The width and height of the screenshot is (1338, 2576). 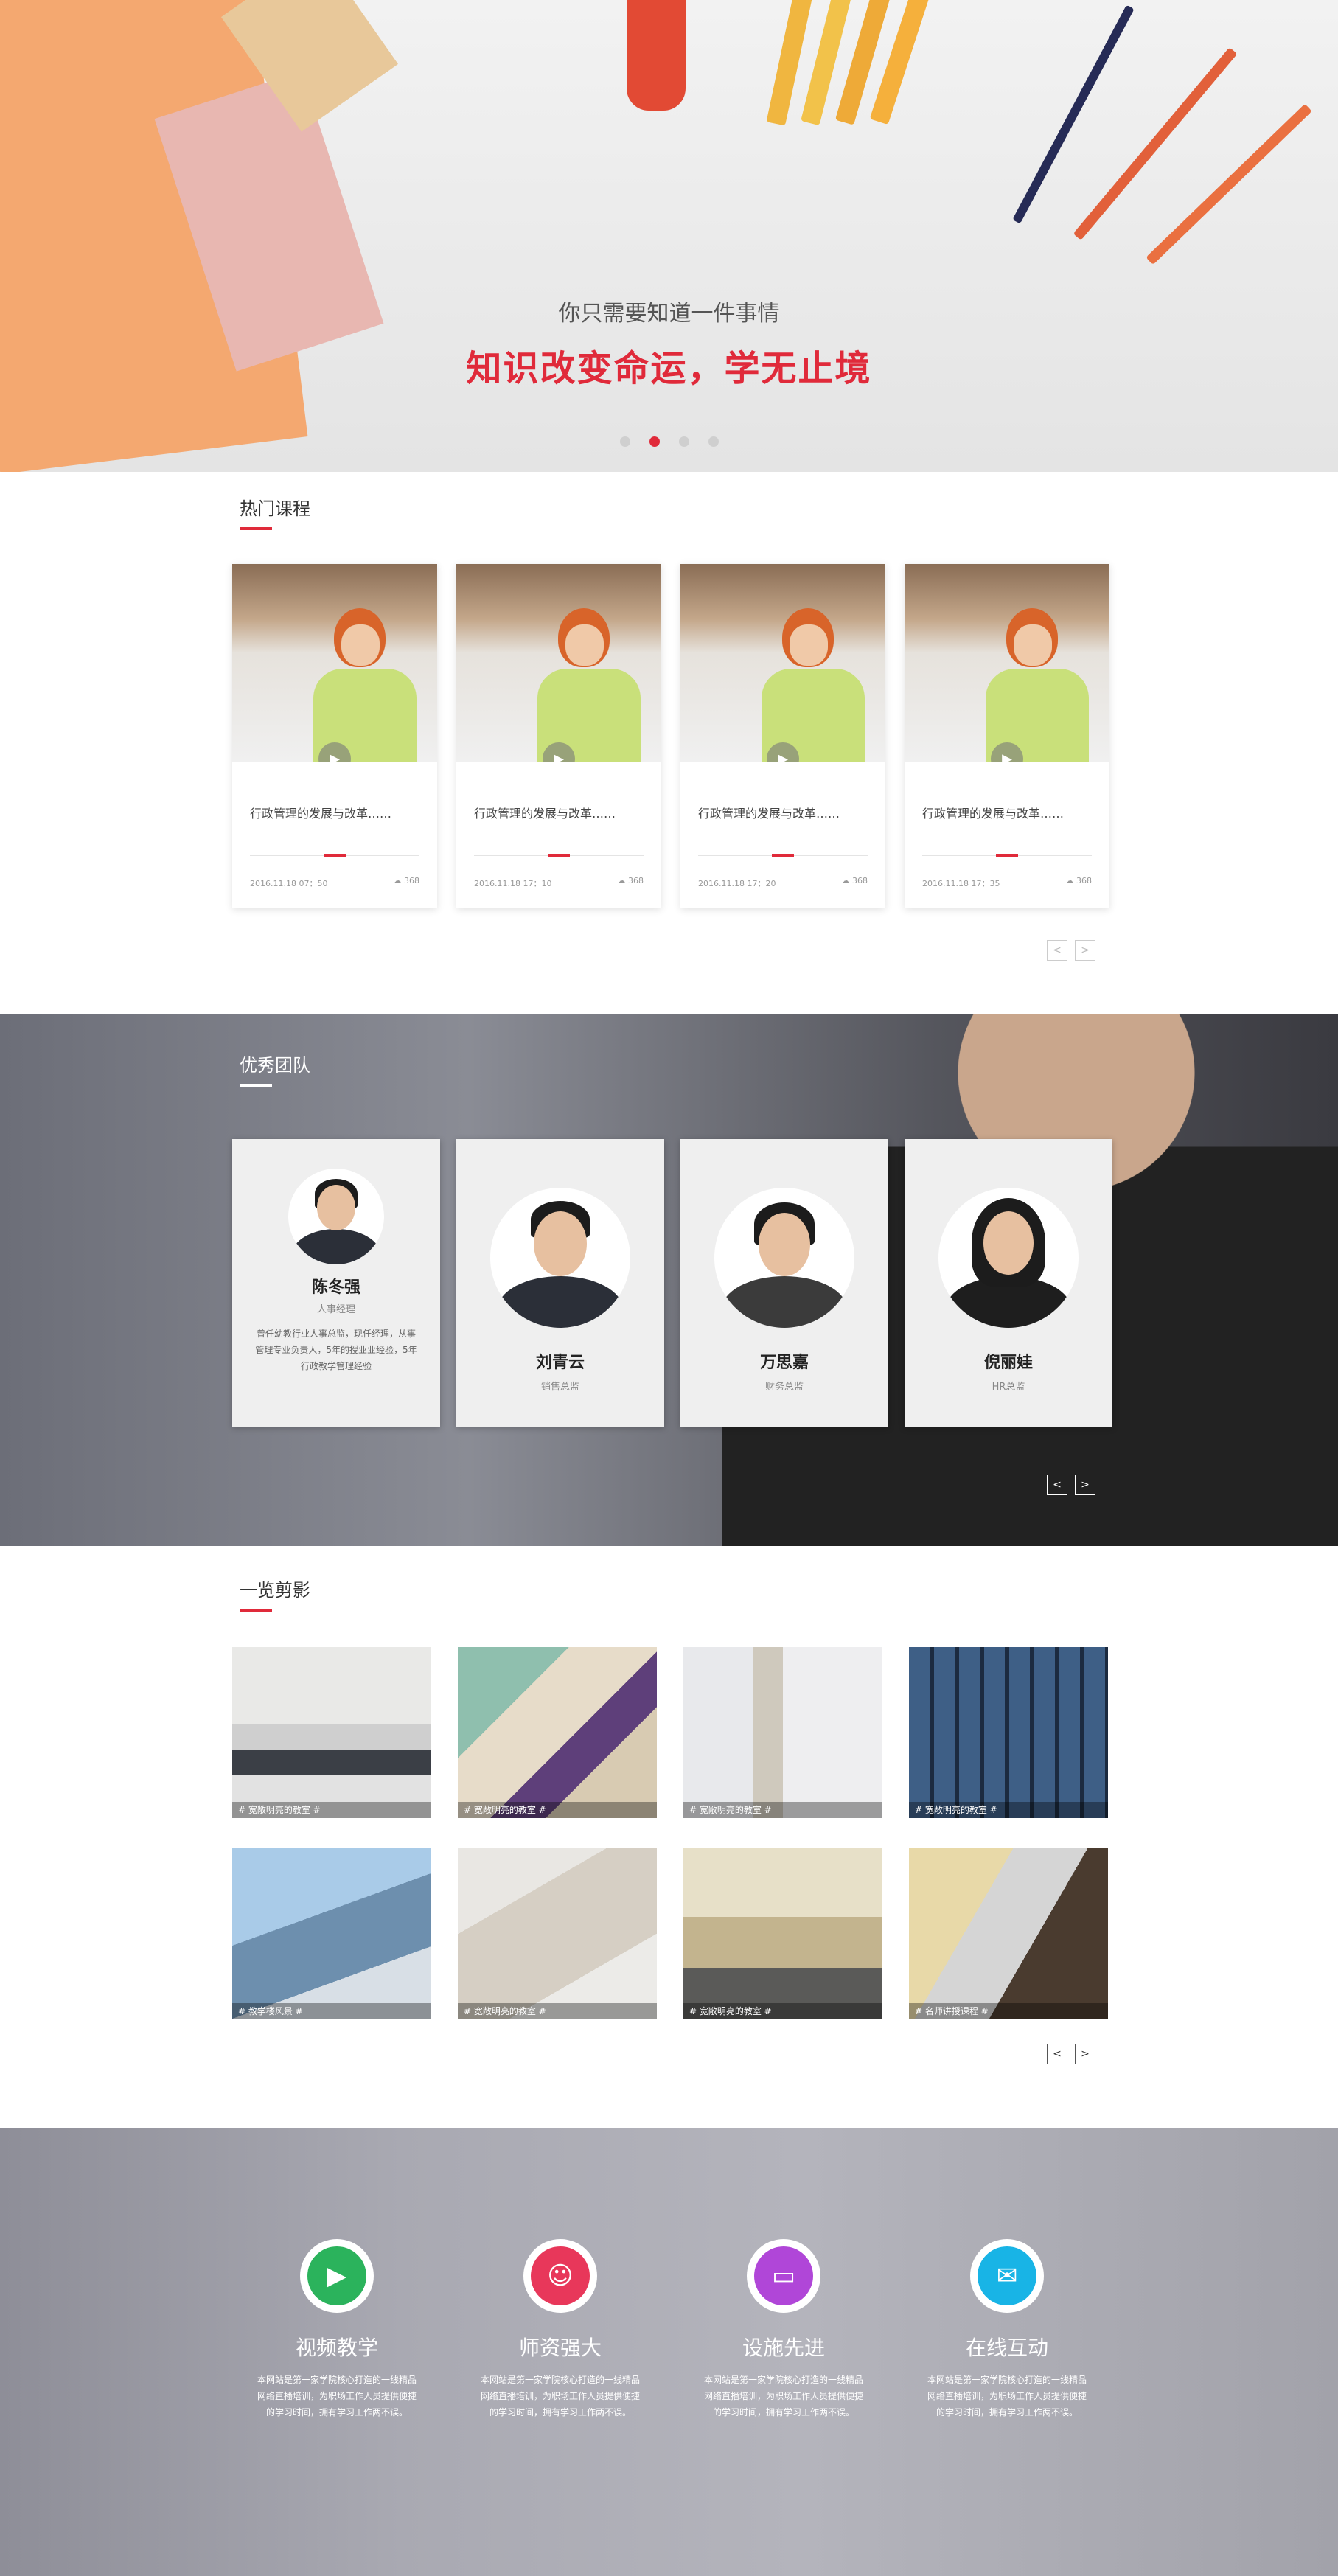 I want to click on feature-title: 设施先进, so click(x=783, y=2348).